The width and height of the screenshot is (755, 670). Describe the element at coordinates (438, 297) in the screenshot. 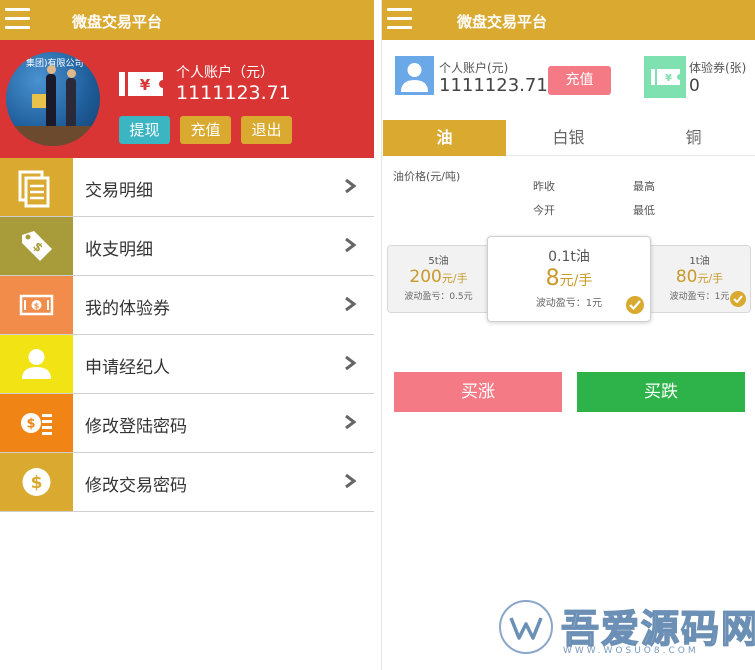

I see `contract-fluctuation: 波动盈亏：0.5元` at that location.